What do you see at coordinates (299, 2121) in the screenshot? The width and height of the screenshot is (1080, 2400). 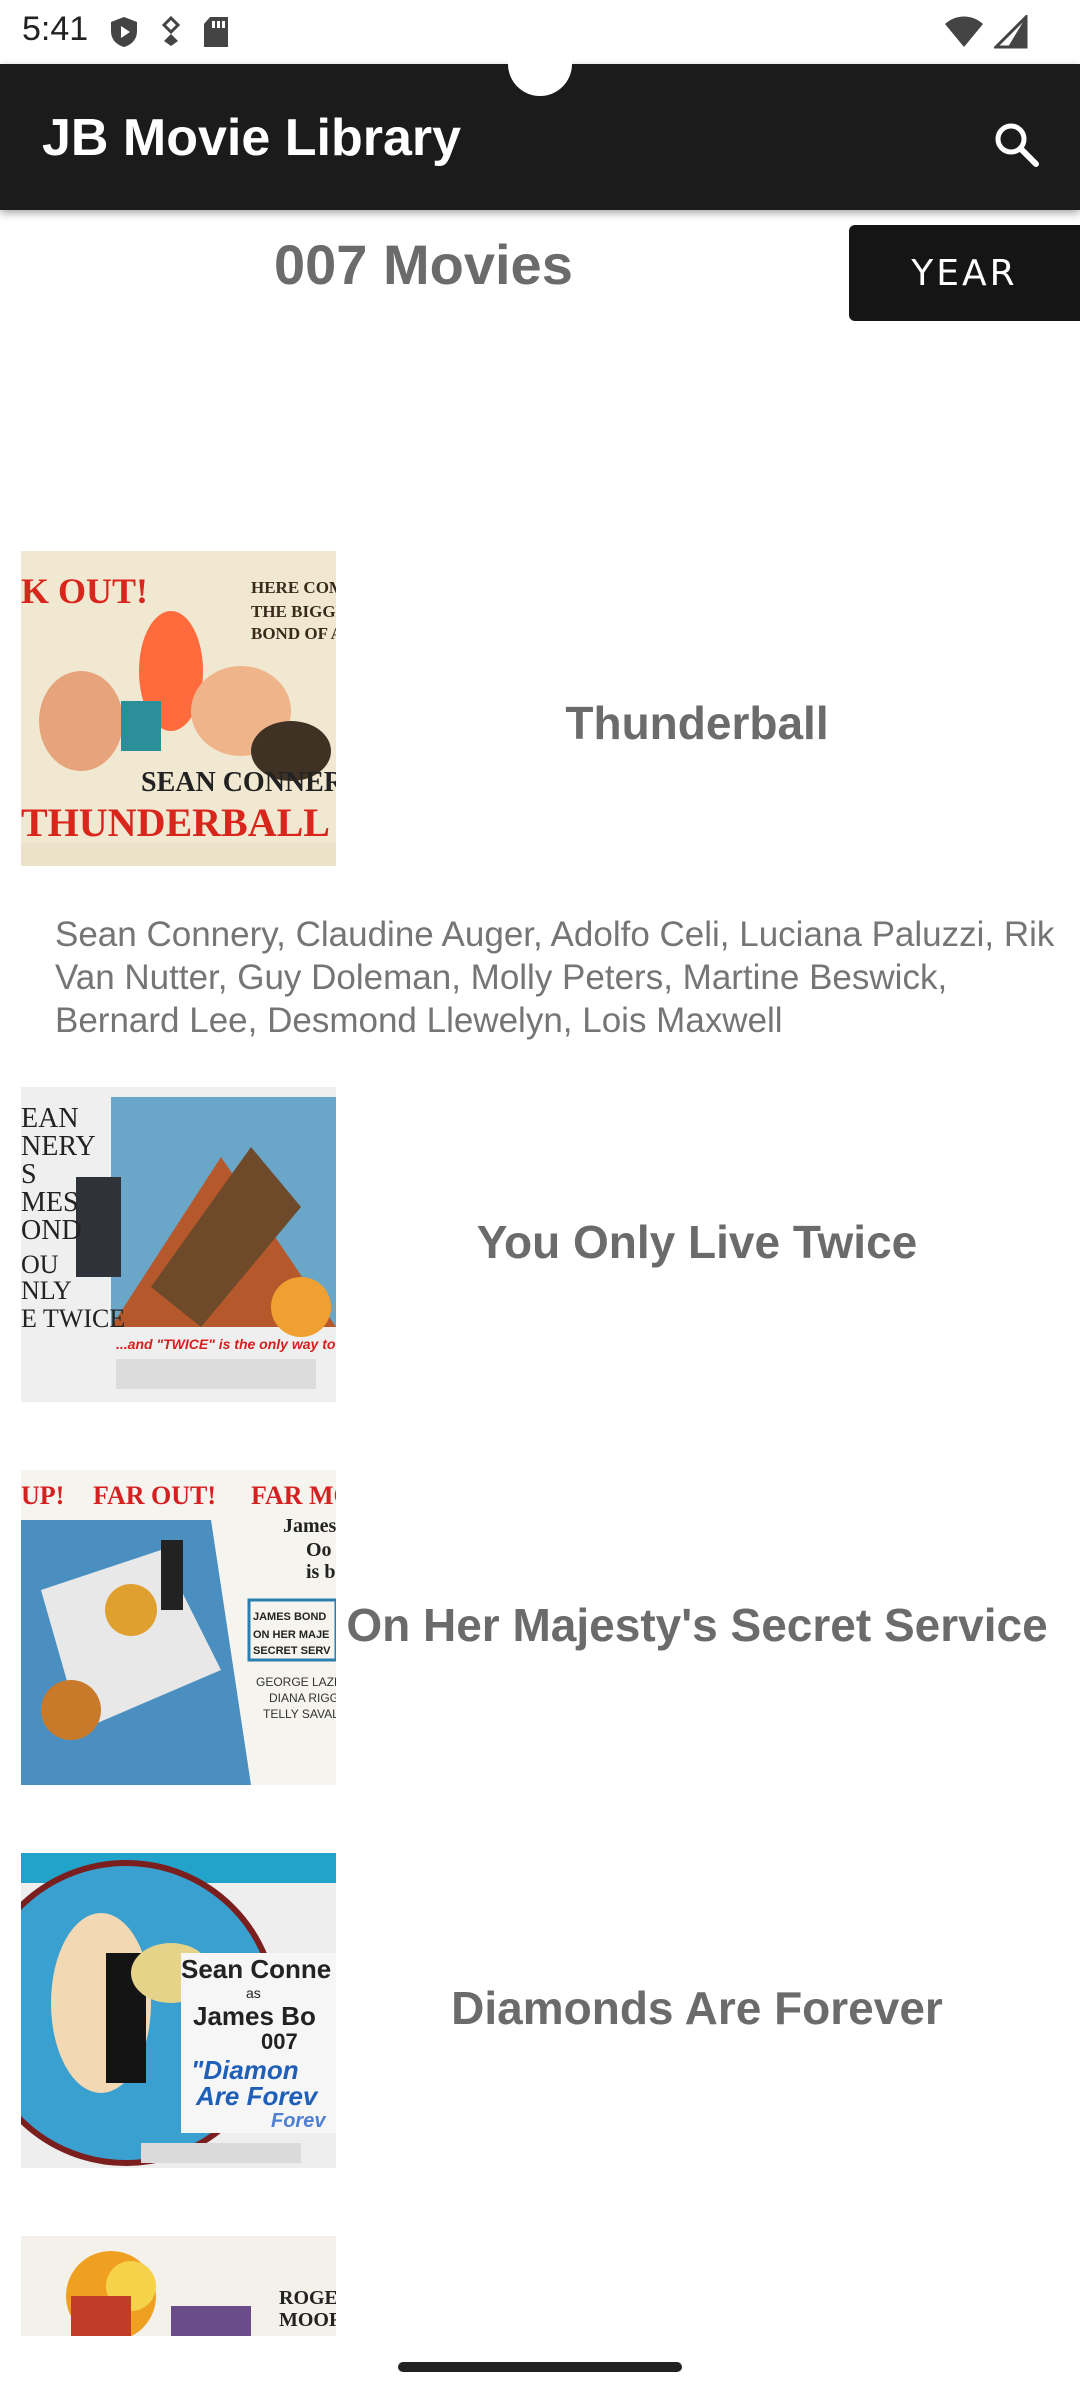 I see `poster-text: Forev` at bounding box center [299, 2121].